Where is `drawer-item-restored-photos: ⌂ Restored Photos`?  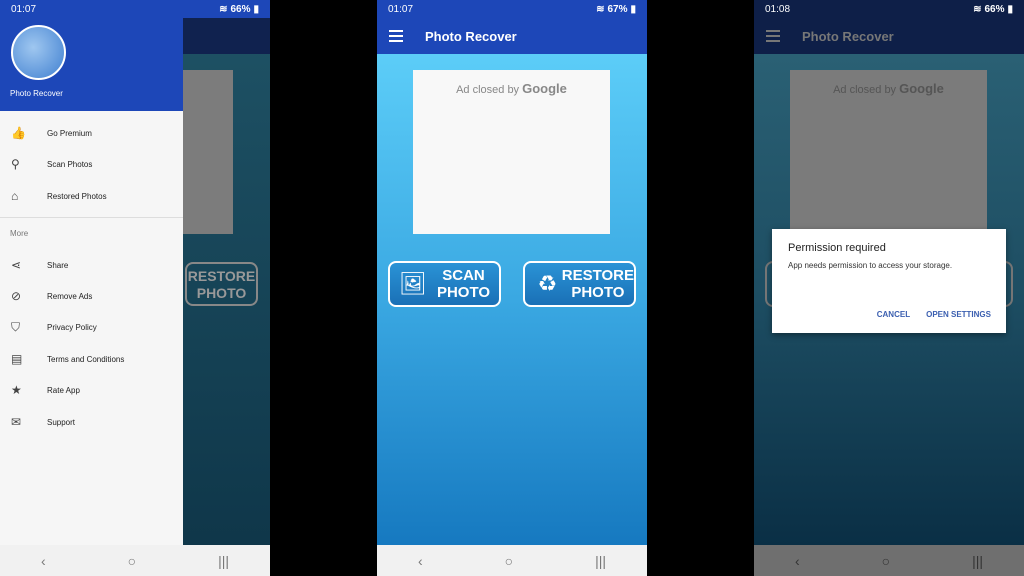
drawer-item-restored-photos: ⌂ Restored Photos is located at coordinates (91, 196).